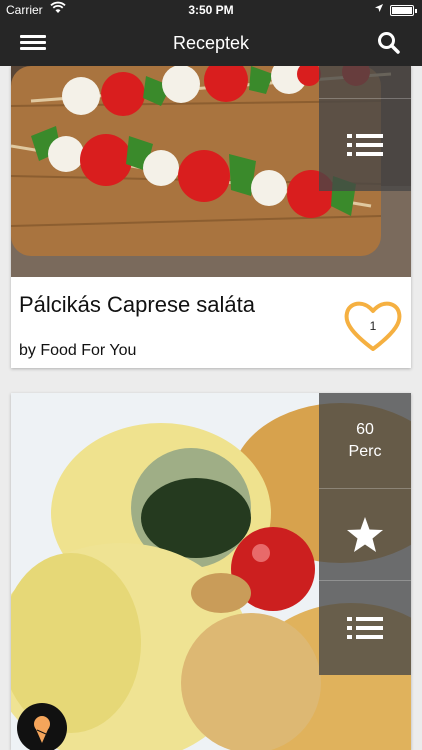  What do you see at coordinates (365, 429) in the screenshot?
I see `cooking-time-value: 60` at bounding box center [365, 429].